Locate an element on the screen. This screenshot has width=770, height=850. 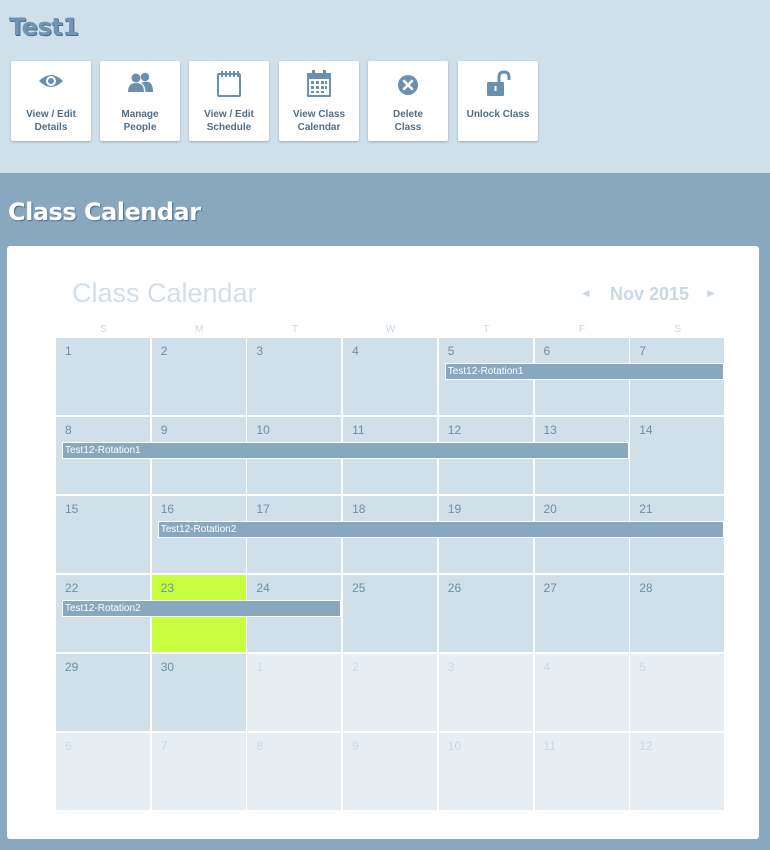
calendar-day: 1 is located at coordinates (103, 376).